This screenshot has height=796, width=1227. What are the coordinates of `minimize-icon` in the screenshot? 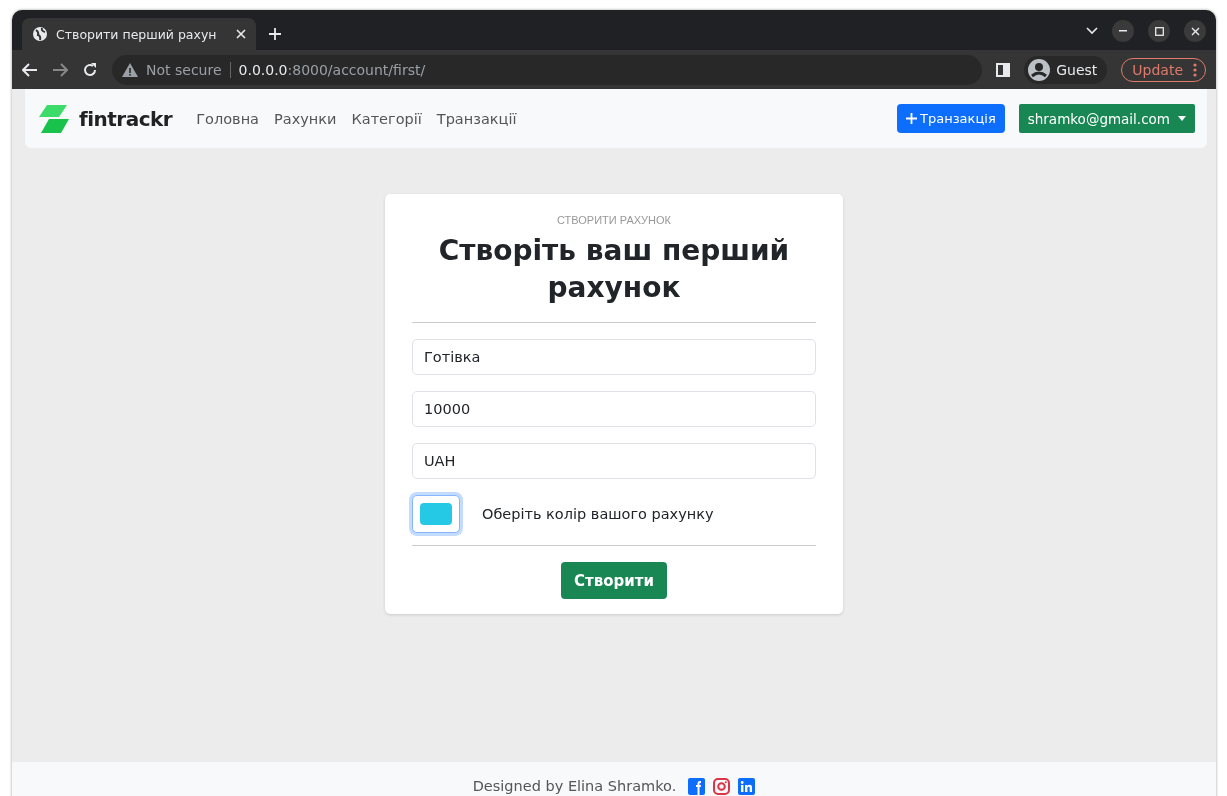 It's located at (1123, 31).